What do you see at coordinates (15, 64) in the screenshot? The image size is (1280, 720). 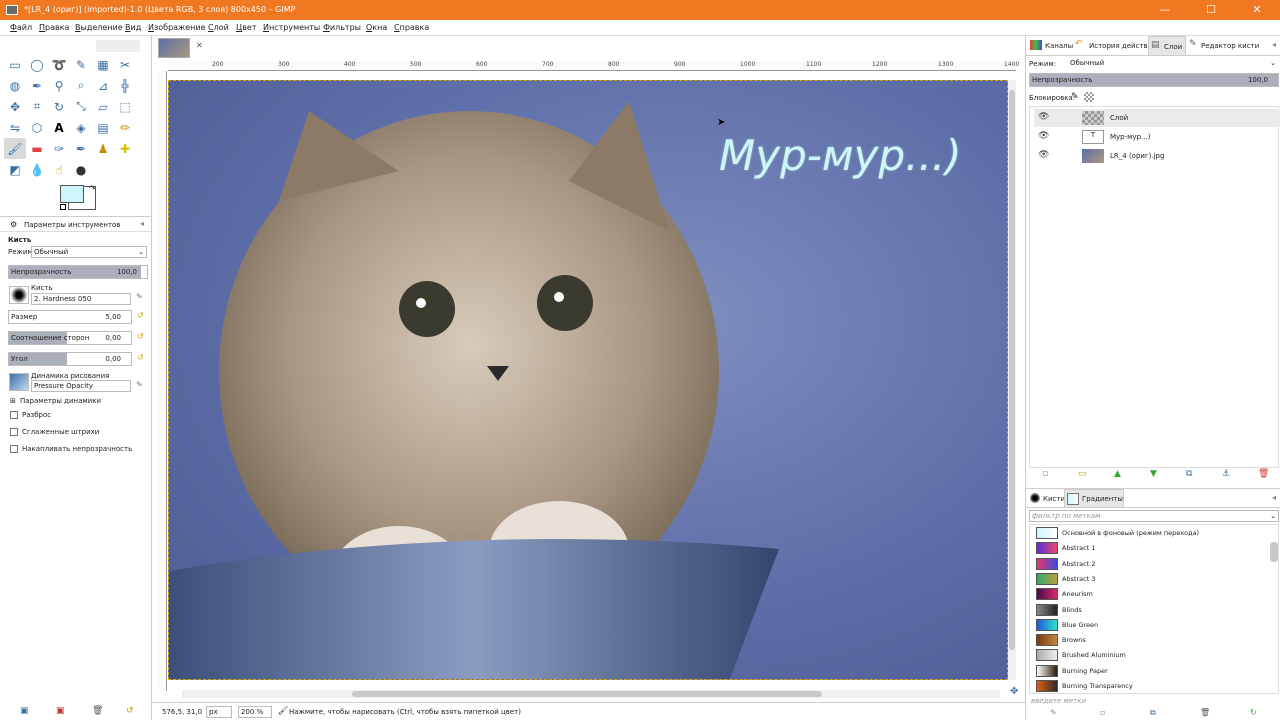 I see `rect-select-tool-icon: ▭` at bounding box center [15, 64].